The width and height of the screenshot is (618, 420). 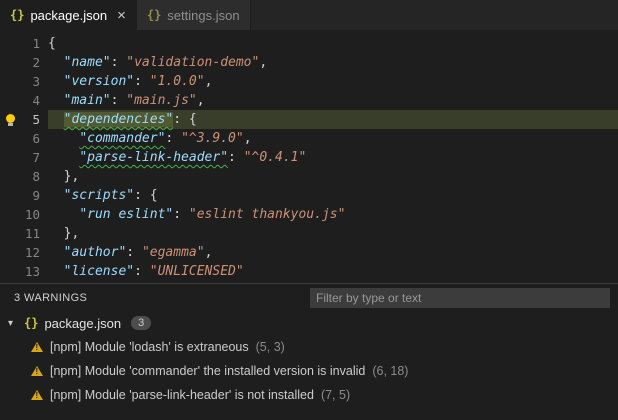 I want to click on code-line: 1{, so click(x=309, y=43).